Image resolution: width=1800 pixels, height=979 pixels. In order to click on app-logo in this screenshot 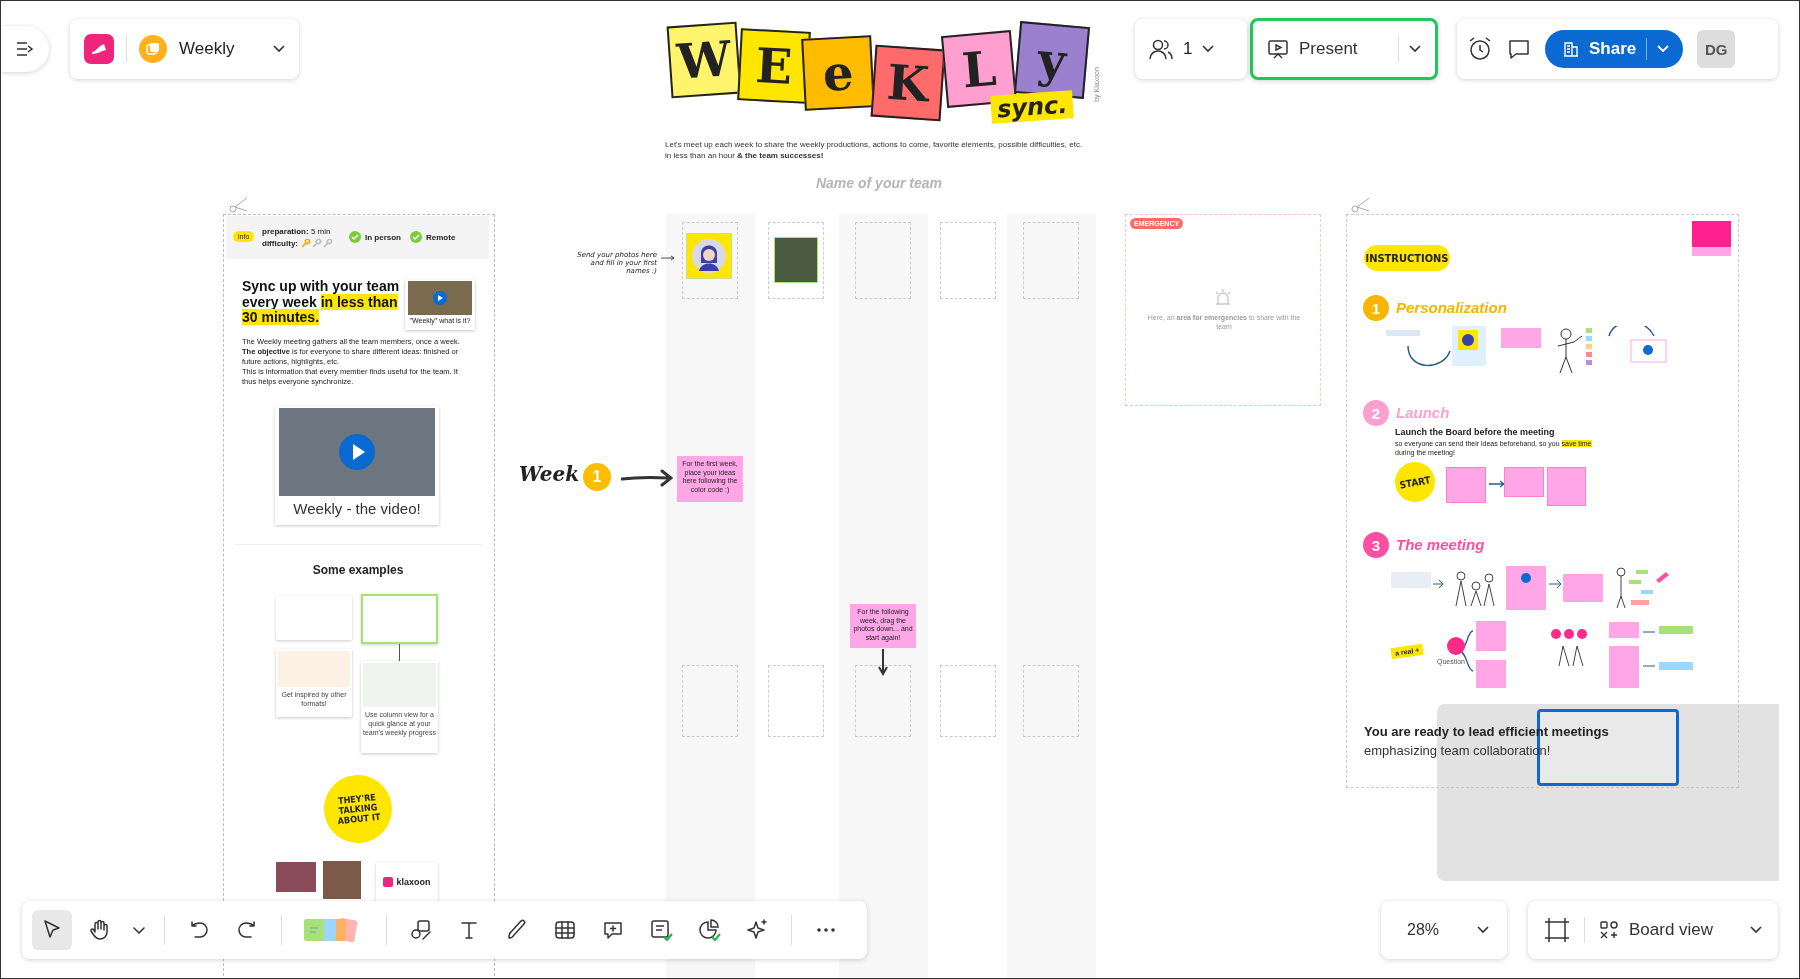, I will do `click(99, 49)`.